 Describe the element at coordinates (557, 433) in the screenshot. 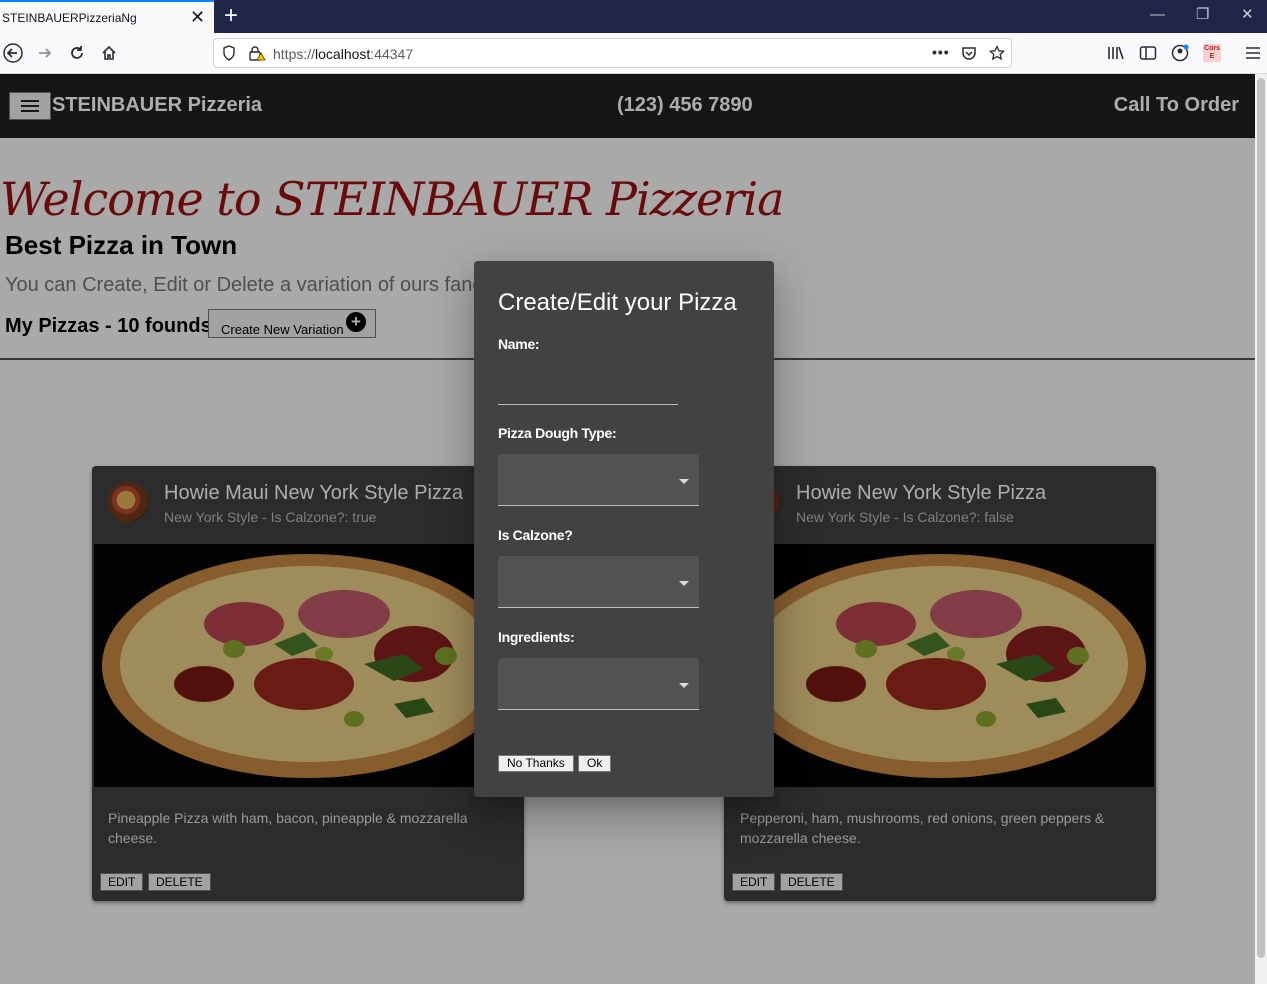

I see `dough-type-label: Pizza Dough Type:` at that location.